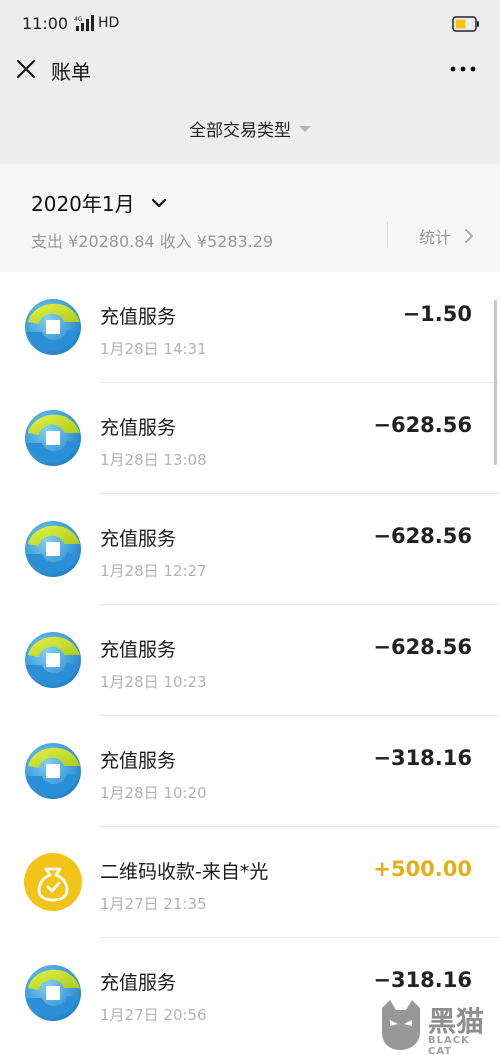  What do you see at coordinates (153, 460) in the screenshot?
I see `transaction-time: 1月28日 13:08` at bounding box center [153, 460].